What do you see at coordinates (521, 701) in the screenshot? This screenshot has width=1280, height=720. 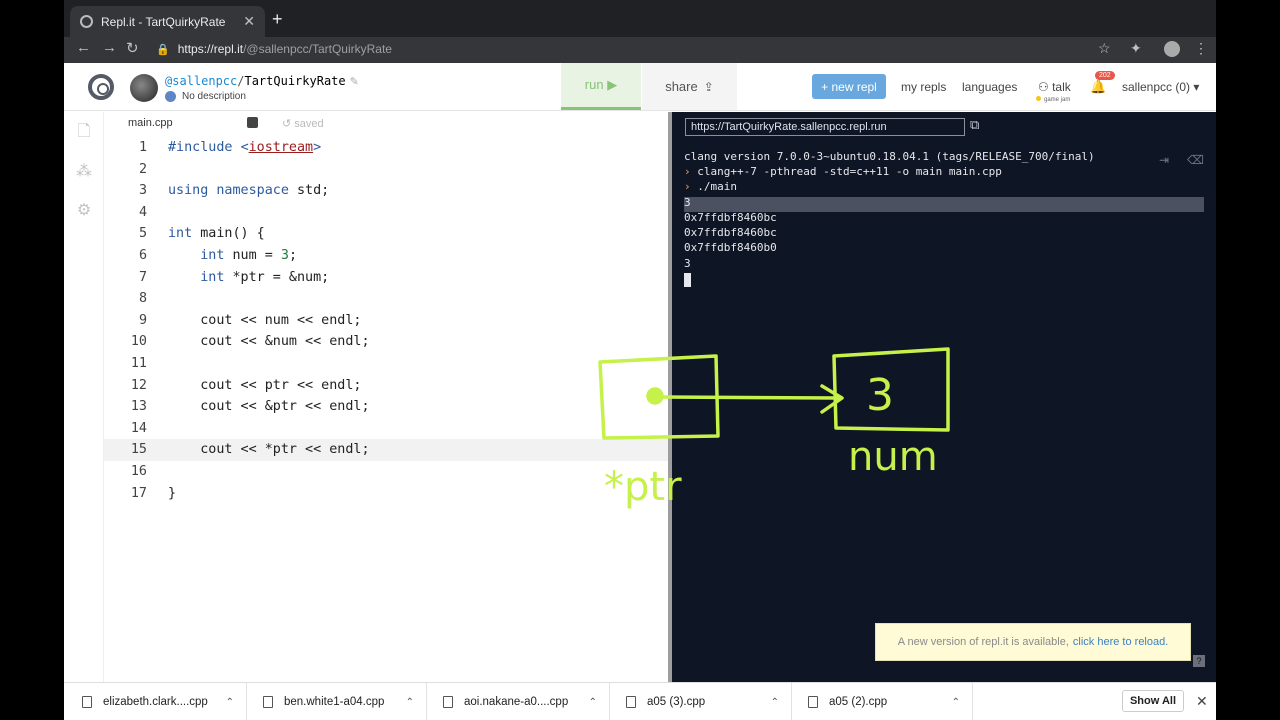 I see `download-item: aoi.nakane-a0....cpp ⌃` at bounding box center [521, 701].